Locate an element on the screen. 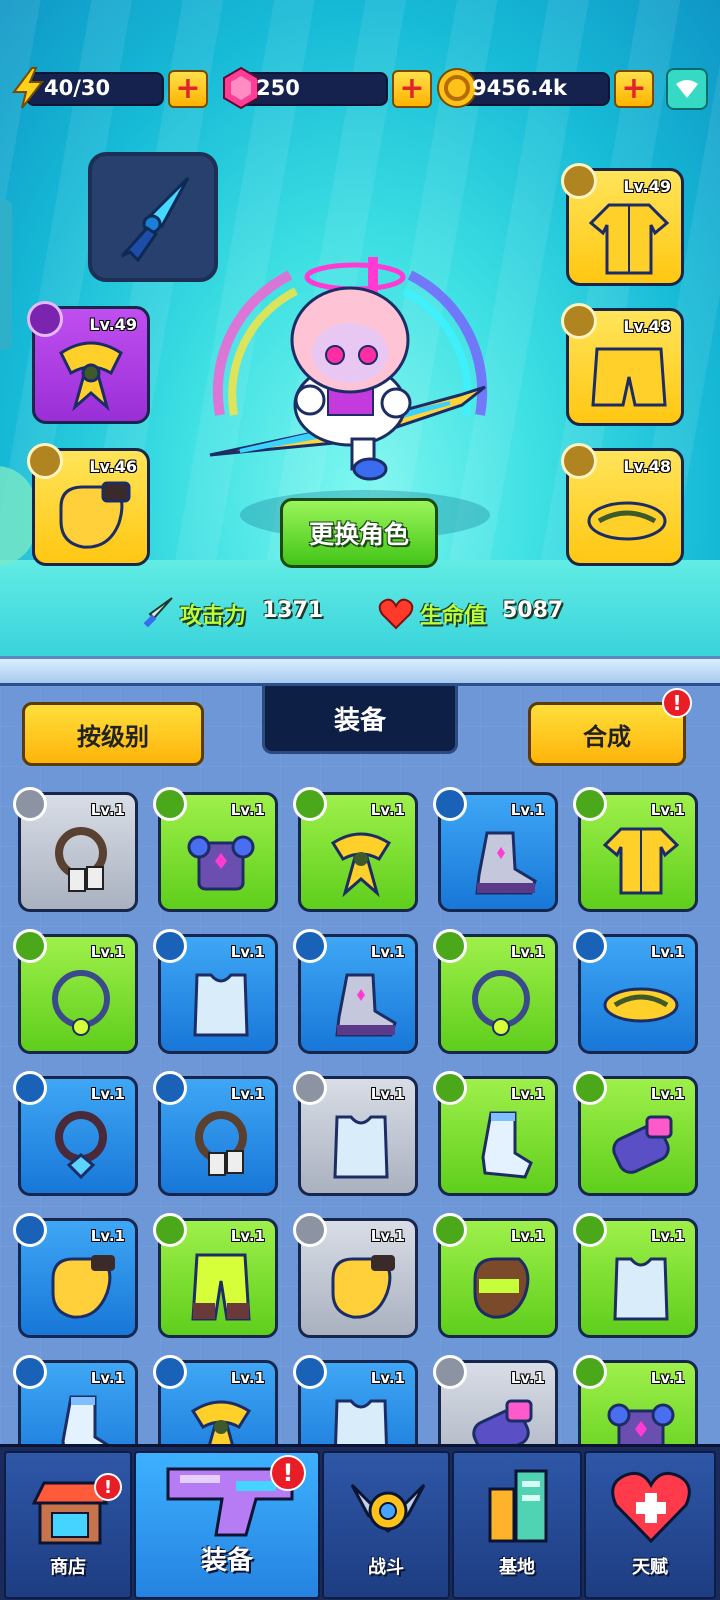  nav-equipment-label: 装备 is located at coordinates (226, 1561).